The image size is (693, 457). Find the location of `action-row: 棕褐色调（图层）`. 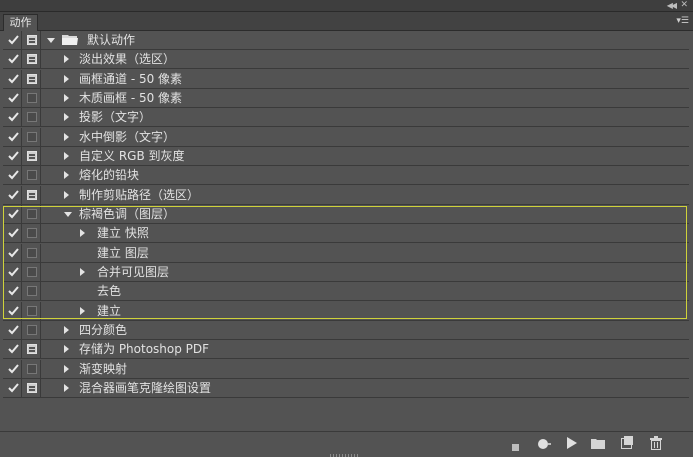

action-row: 棕褐色调（图层） is located at coordinates (346, 214).